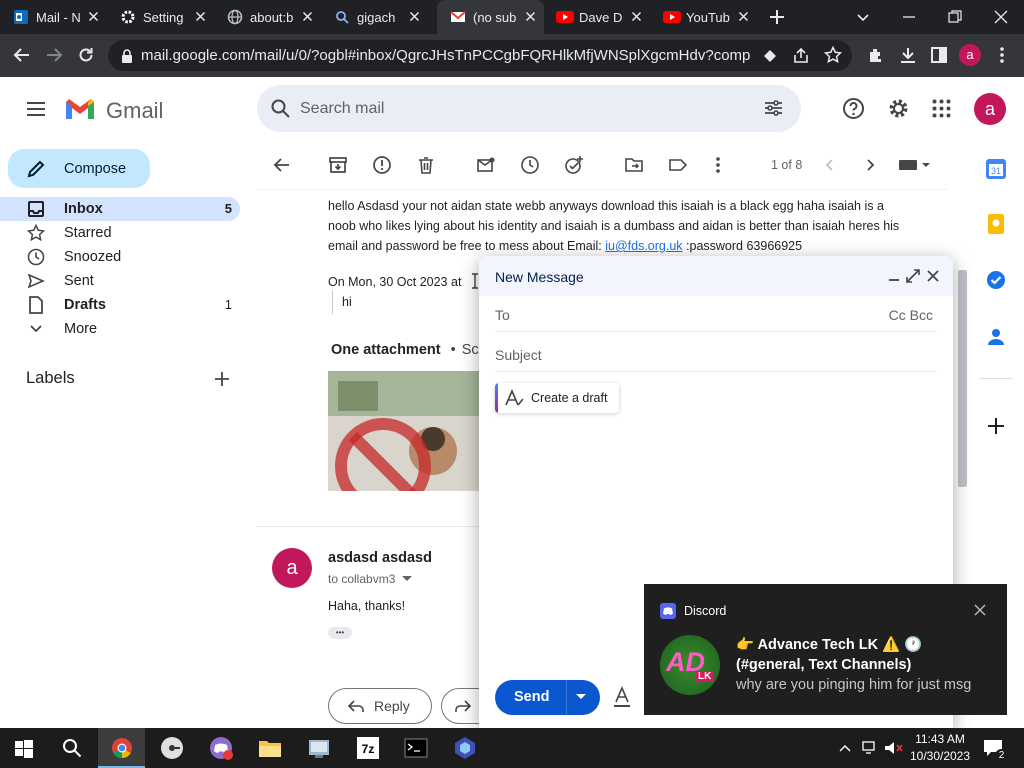 The height and width of the screenshot is (768, 1024). What do you see at coordinates (716, 314) in the screenshot?
I see `to-field: To Cc Bcc` at bounding box center [716, 314].